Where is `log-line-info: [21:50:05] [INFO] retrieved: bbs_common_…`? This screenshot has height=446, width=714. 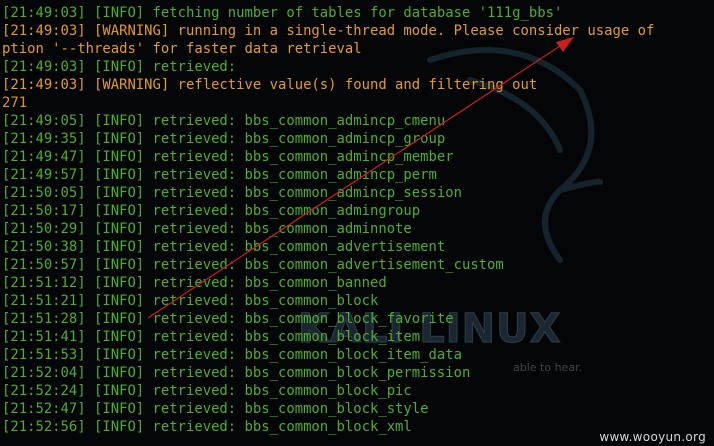 log-line-info: [21:50:05] [INFO] retrieved: bbs_common_… is located at coordinates (232, 193).